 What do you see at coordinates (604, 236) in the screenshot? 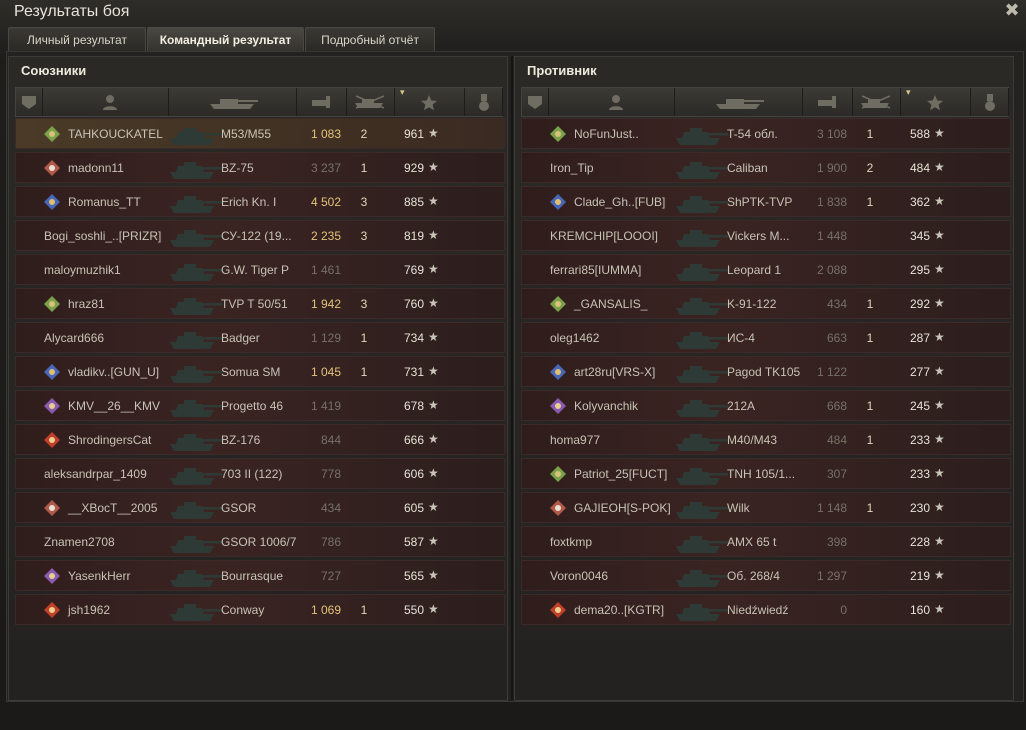
I see `player-name: KREMCHIP[LOOOI]` at bounding box center [604, 236].